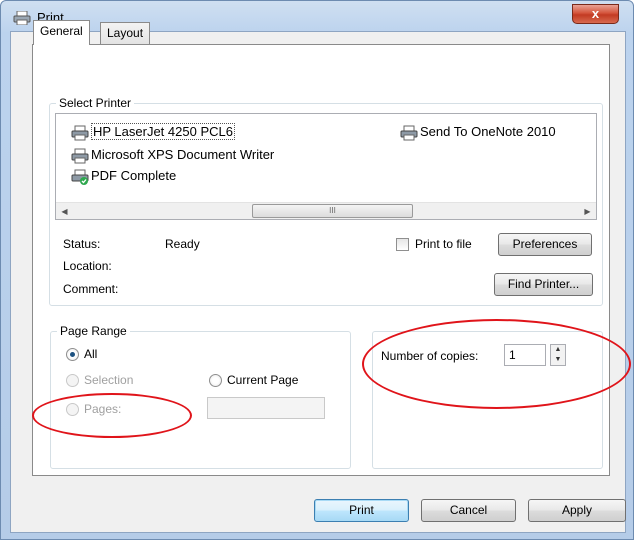  Describe the element at coordinates (215, 380) in the screenshot. I see `current-page-radio` at that location.